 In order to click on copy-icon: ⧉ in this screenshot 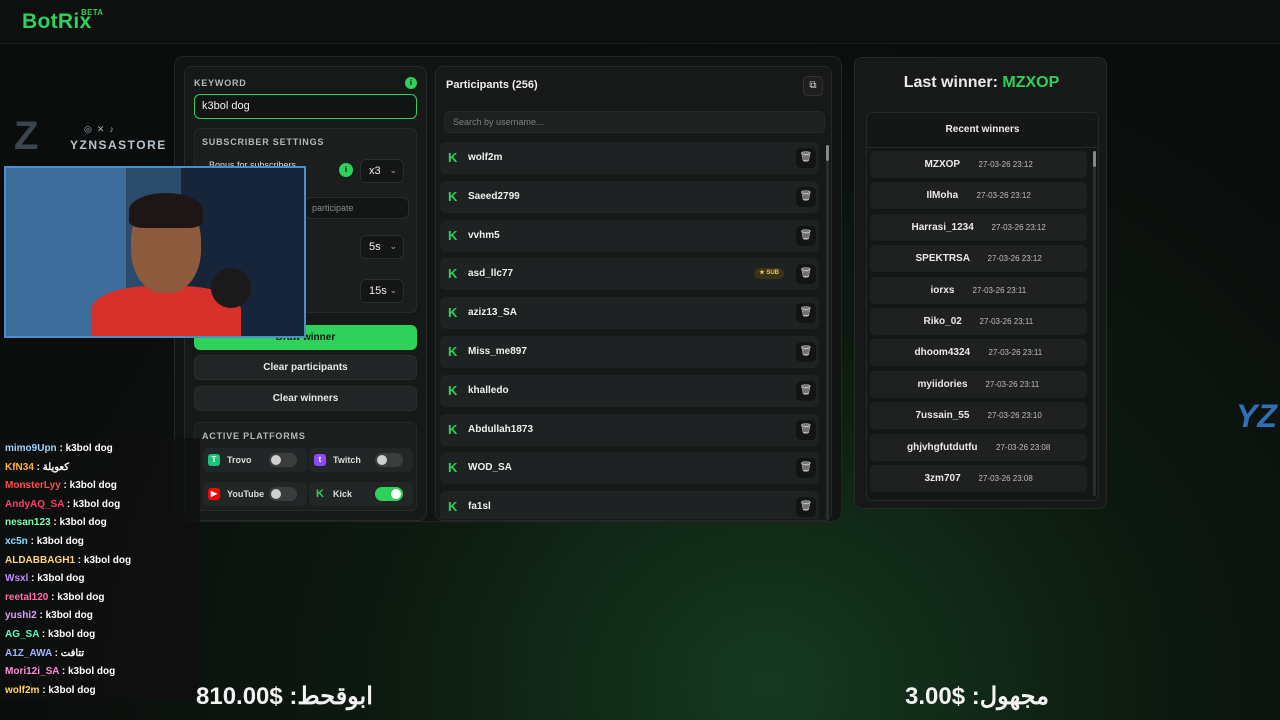, I will do `click(813, 86)`.